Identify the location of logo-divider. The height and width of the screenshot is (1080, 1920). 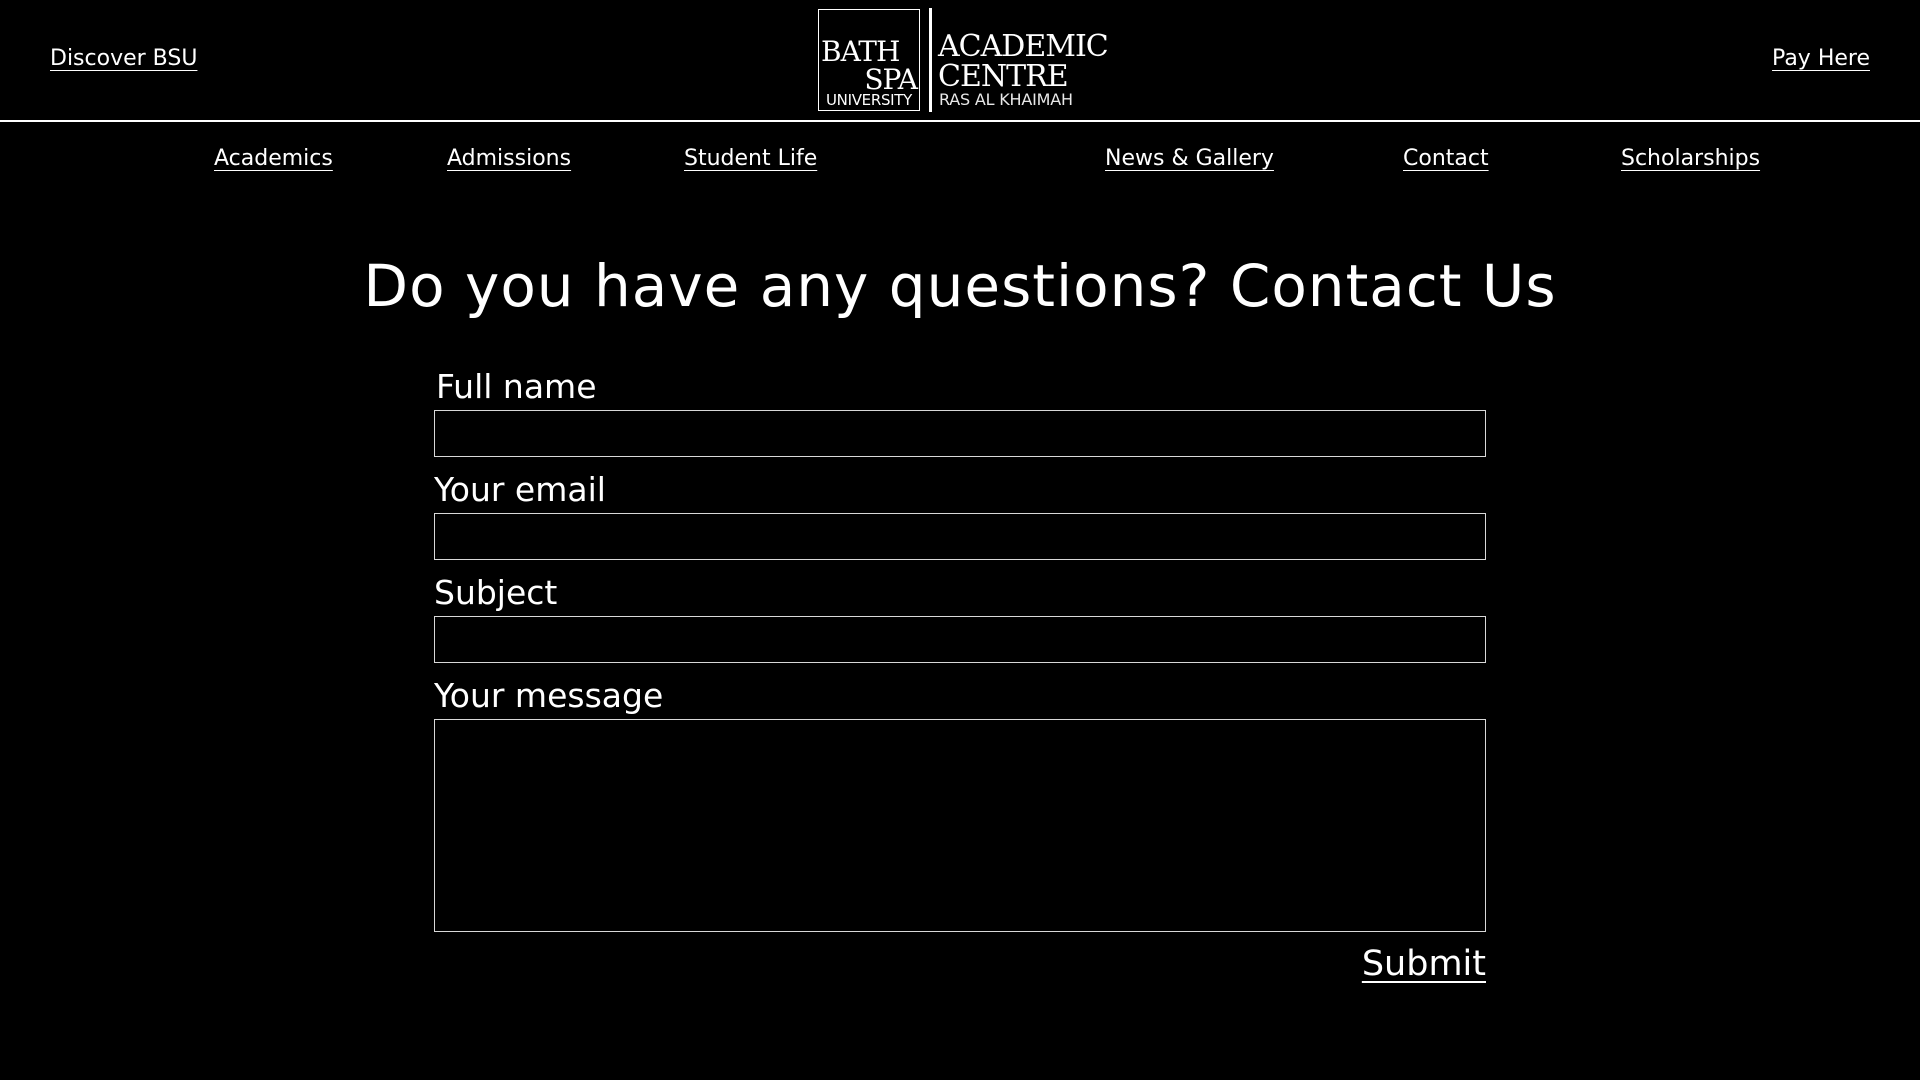
(930, 60).